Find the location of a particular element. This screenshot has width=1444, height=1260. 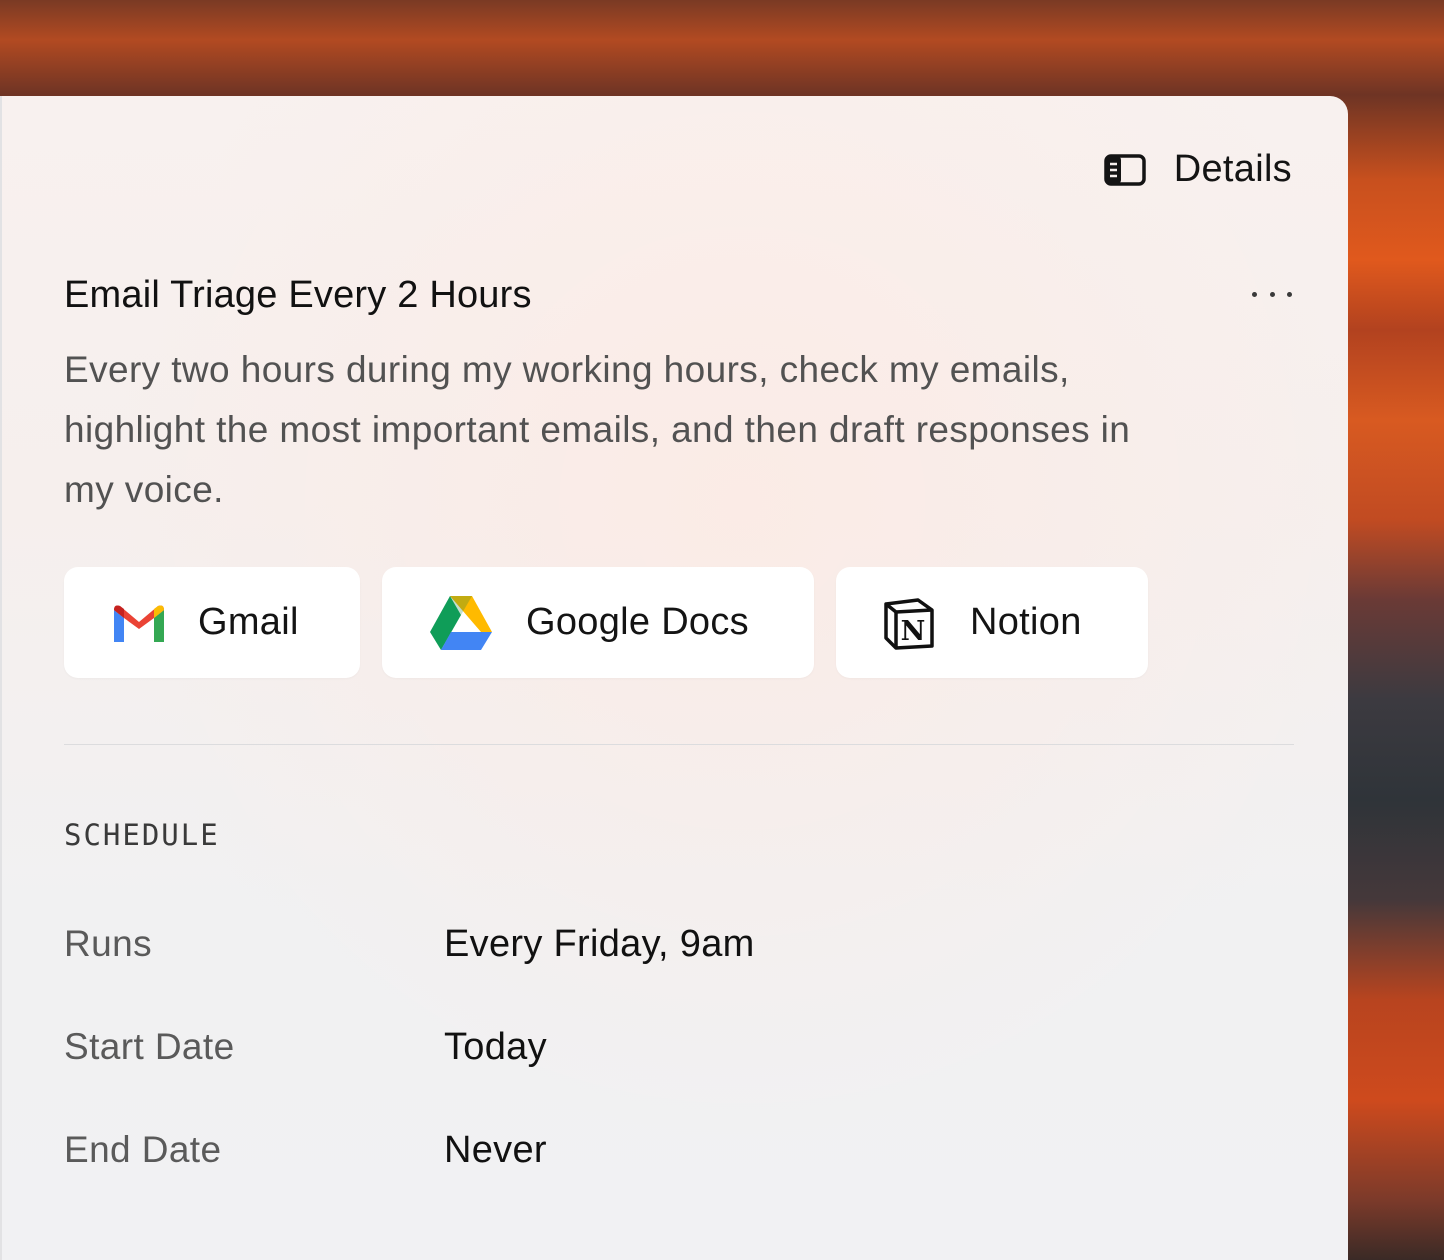

svg-text: N is located at coordinates (913, 631).